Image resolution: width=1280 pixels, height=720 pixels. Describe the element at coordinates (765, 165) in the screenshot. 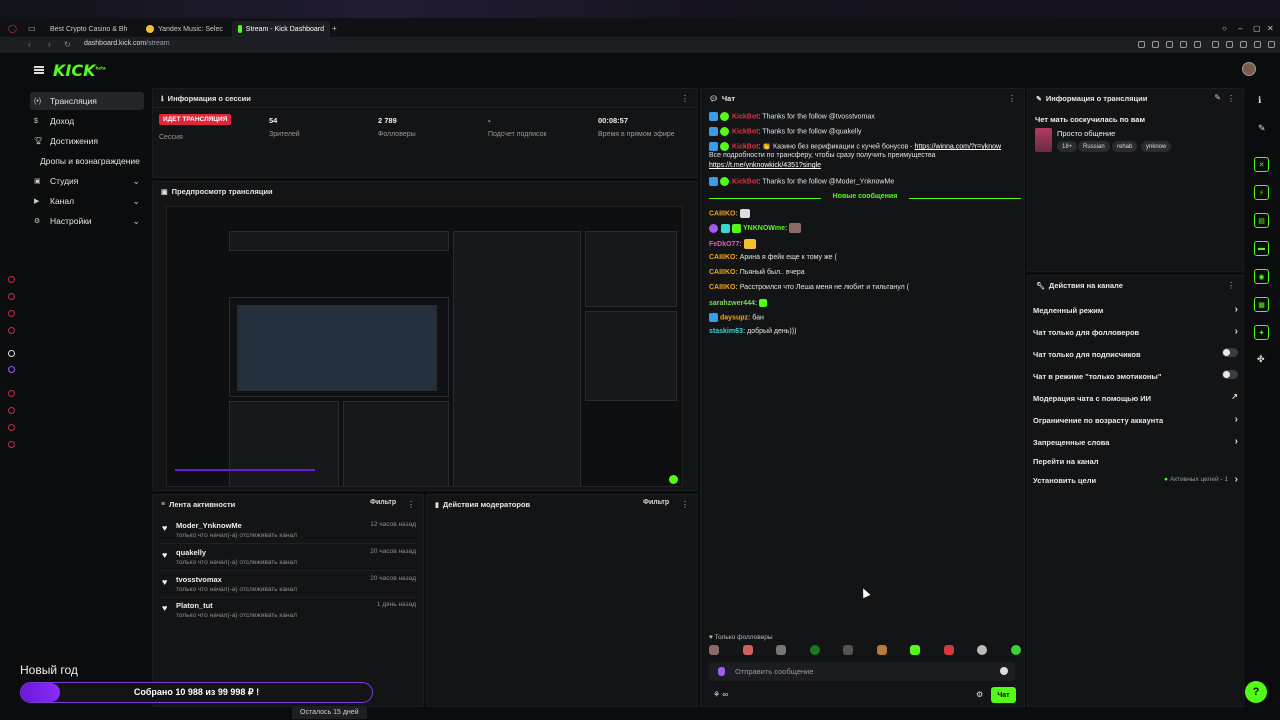

I see `chat-link: https://t.me/ynknowkick/4351?single` at that location.